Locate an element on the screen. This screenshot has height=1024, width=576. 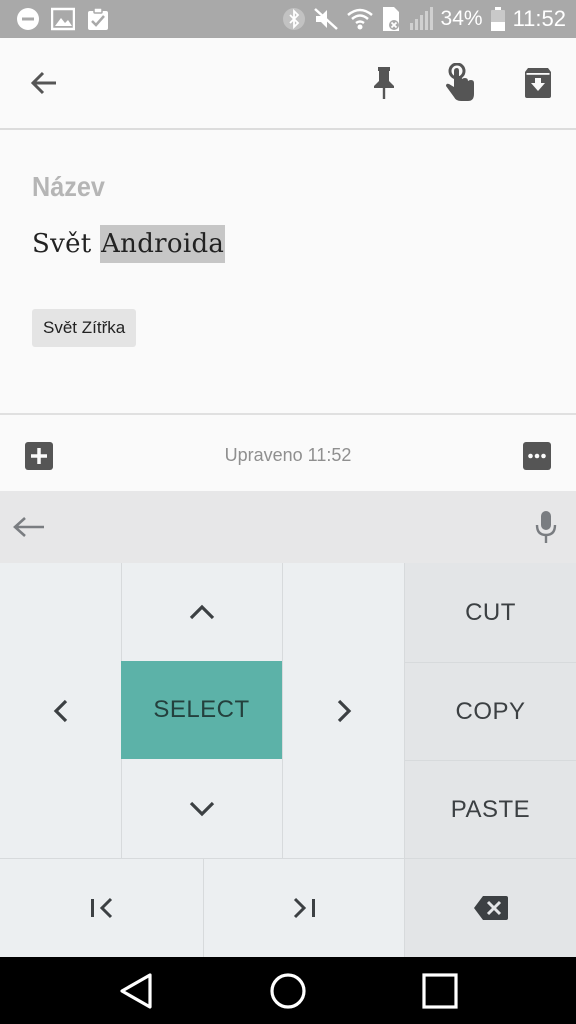
pin-icon is located at coordinates (384, 83).